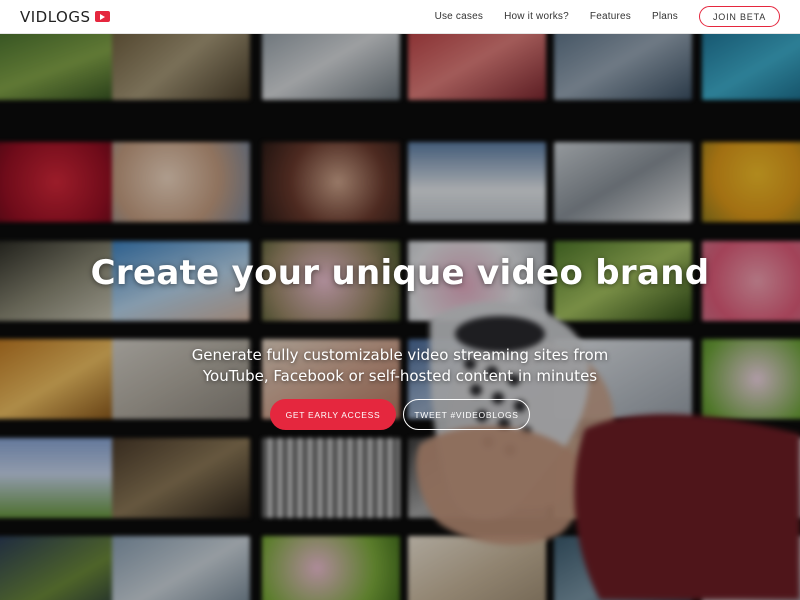 The image size is (800, 600). Describe the element at coordinates (400, 273) in the screenshot. I see `hero-title: Create your unique video brand` at that location.